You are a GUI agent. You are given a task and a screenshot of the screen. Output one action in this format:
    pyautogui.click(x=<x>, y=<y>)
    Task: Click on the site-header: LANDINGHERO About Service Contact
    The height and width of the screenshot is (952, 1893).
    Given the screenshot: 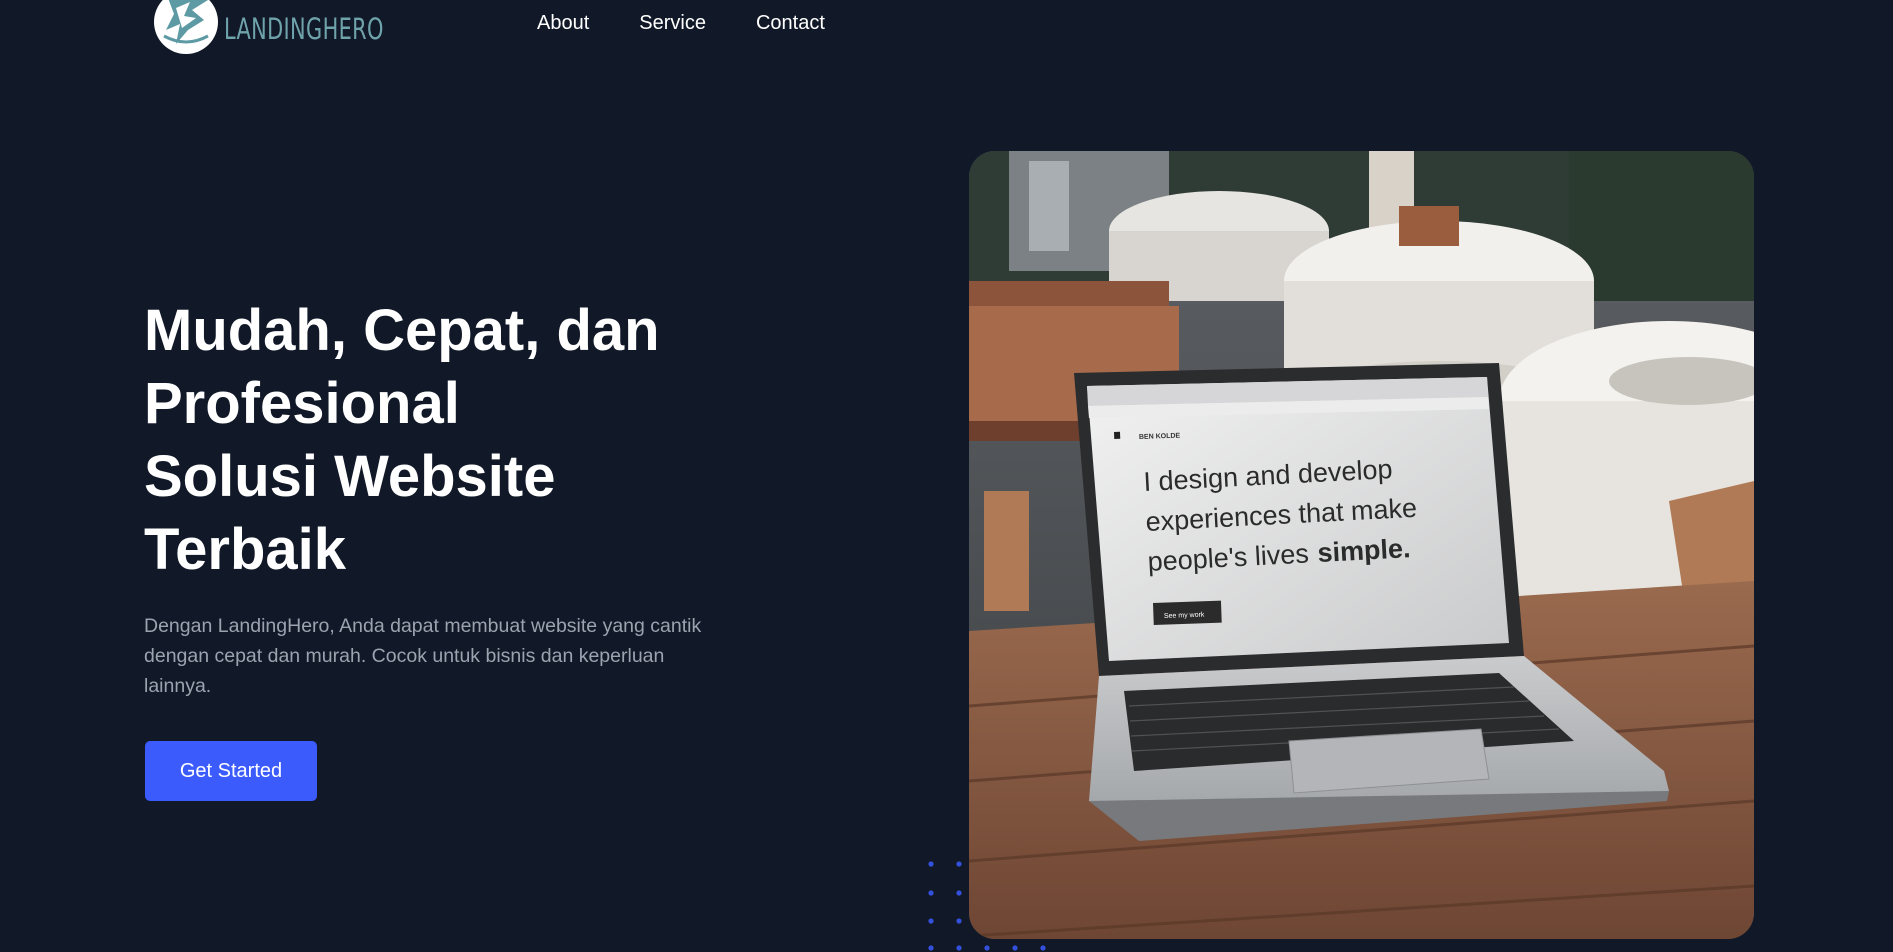 What is the action you would take?
    pyautogui.click(x=946, y=30)
    